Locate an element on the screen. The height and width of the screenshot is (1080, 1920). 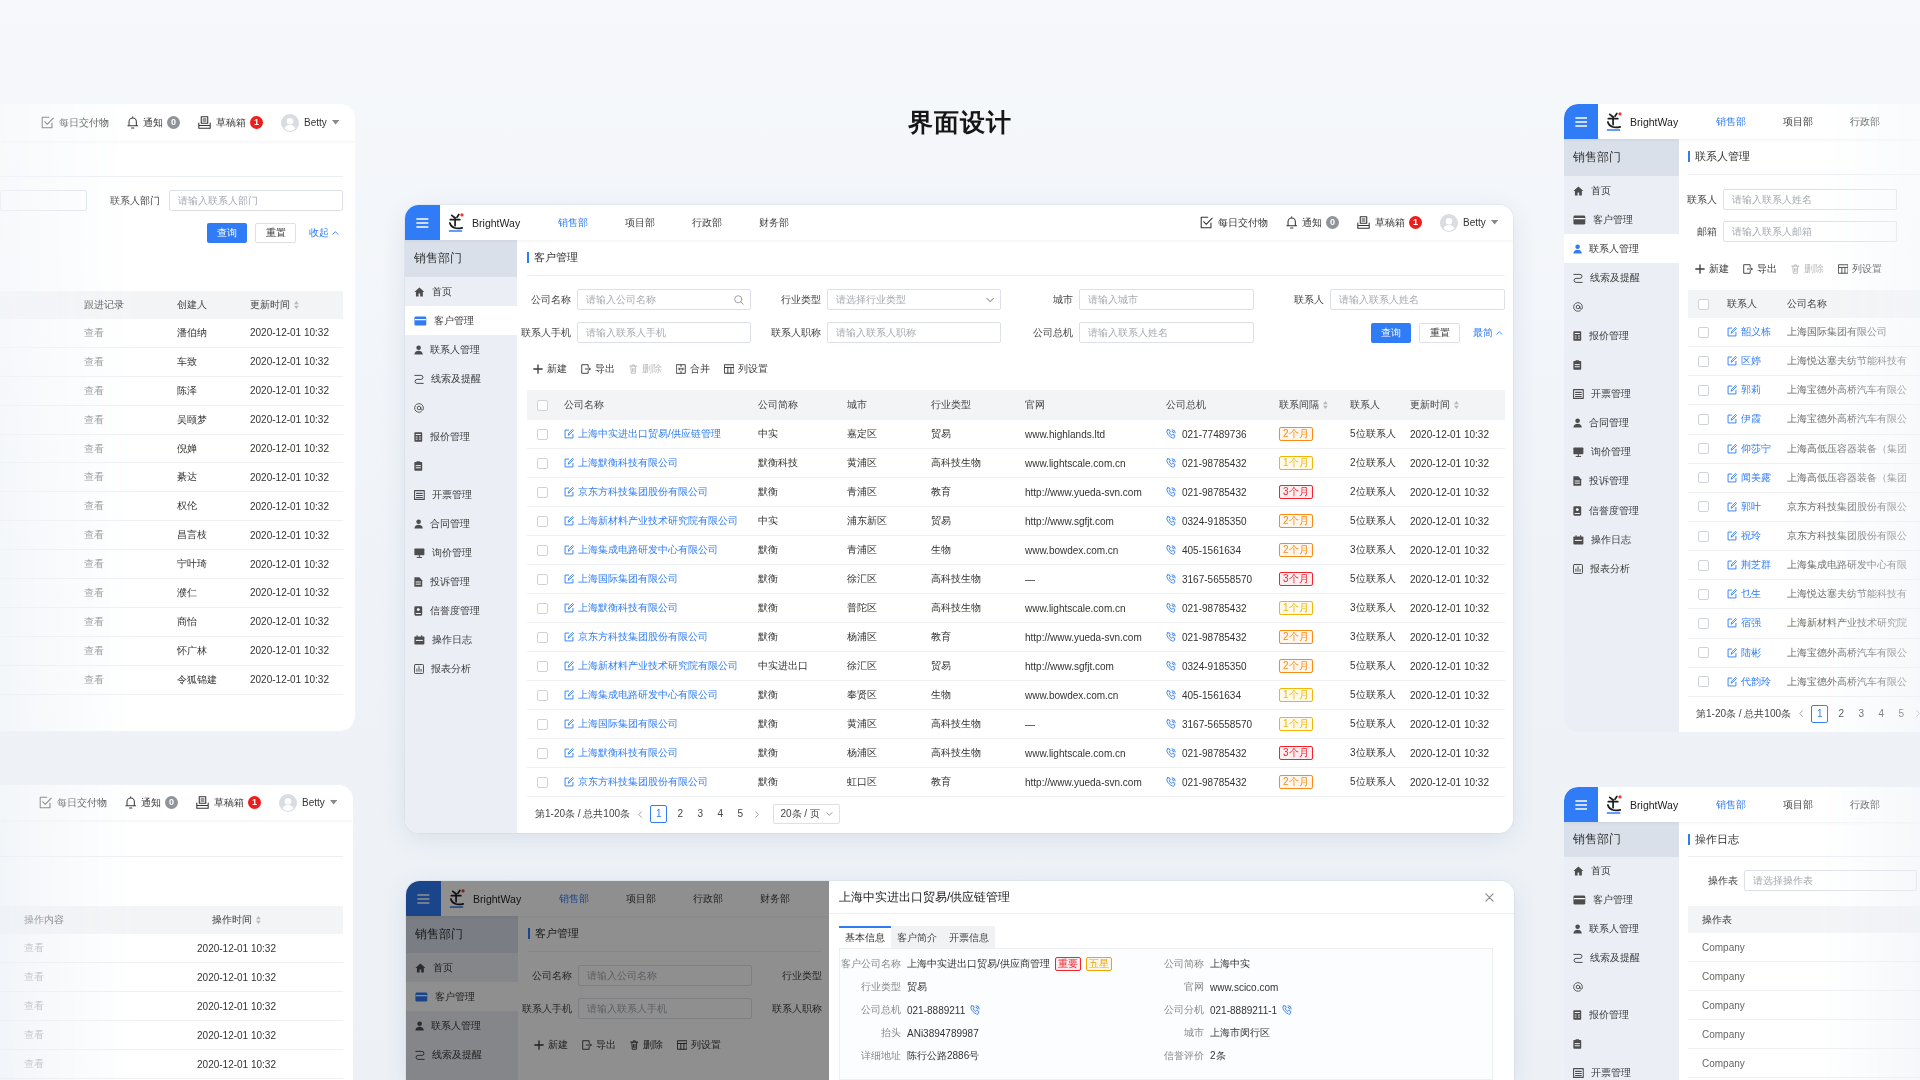
company-link: 京东方科技集团股份有限公司 is located at coordinates (643, 492).